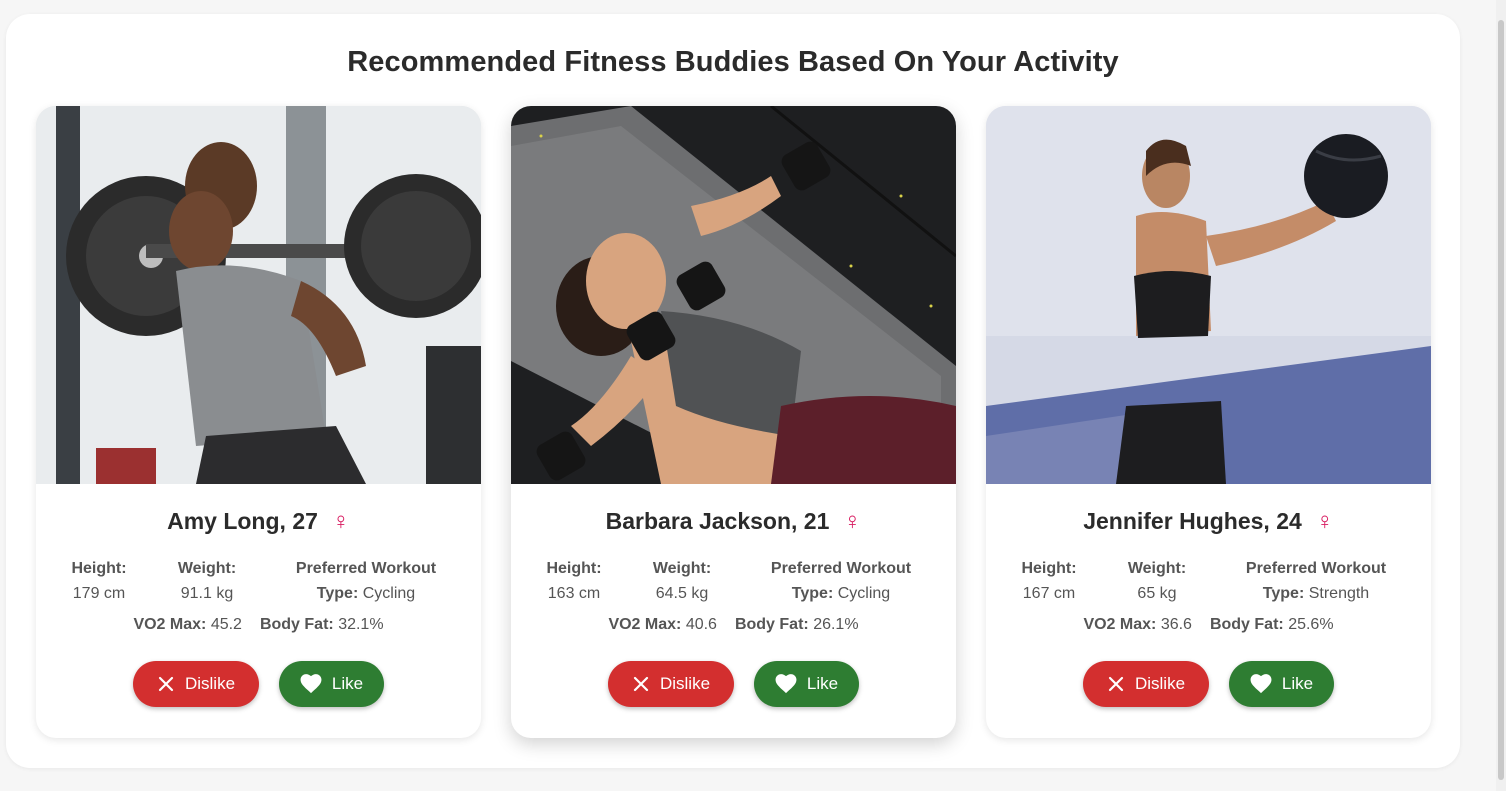 This screenshot has height=791, width=1506. Describe the element at coordinates (99, 593) in the screenshot. I see `height-value: 179 cm` at that location.